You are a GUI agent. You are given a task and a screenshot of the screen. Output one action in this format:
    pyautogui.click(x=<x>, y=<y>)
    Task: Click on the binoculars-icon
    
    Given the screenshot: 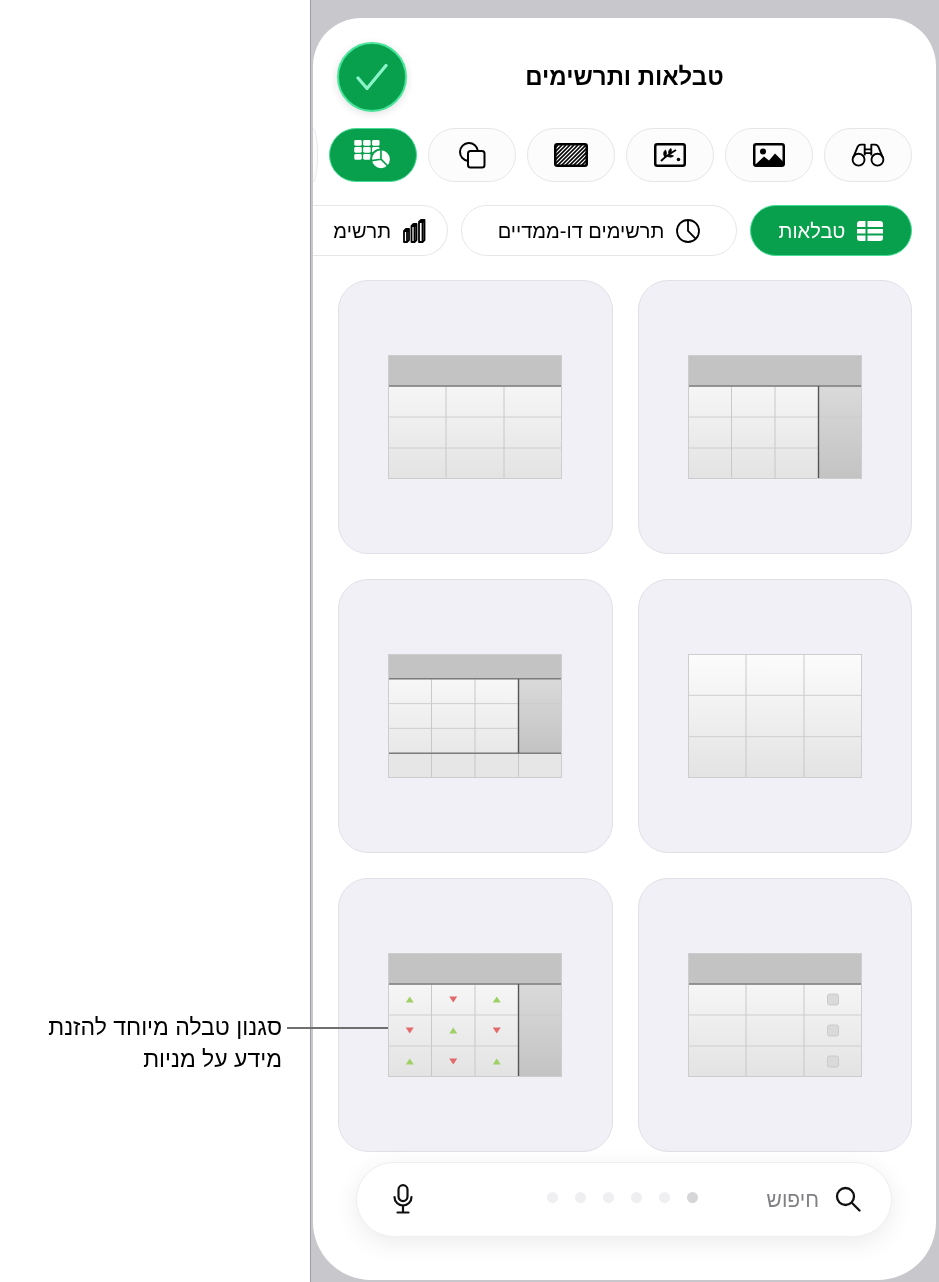 What is the action you would take?
    pyautogui.click(x=868, y=155)
    